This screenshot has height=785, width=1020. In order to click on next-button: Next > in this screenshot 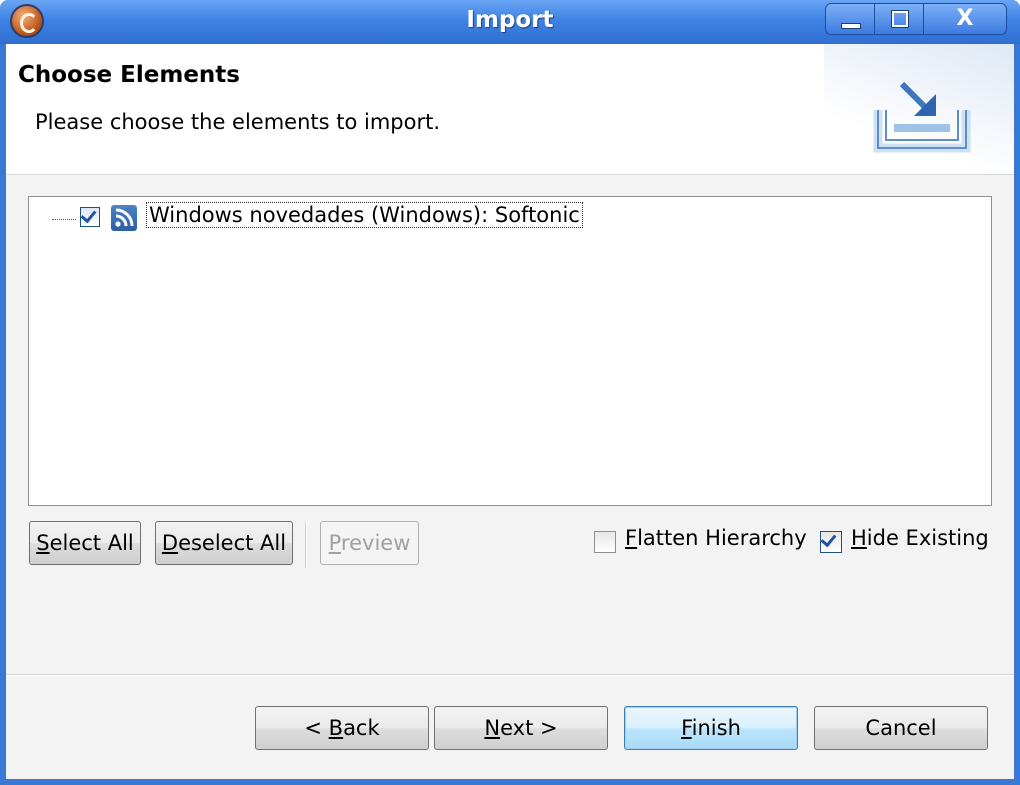, I will do `click(521, 728)`.